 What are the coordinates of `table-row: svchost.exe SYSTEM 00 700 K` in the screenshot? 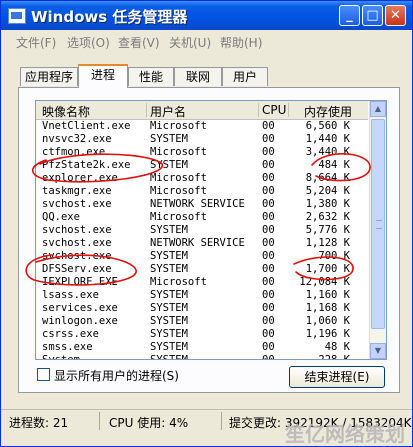 It's located at (202, 256).